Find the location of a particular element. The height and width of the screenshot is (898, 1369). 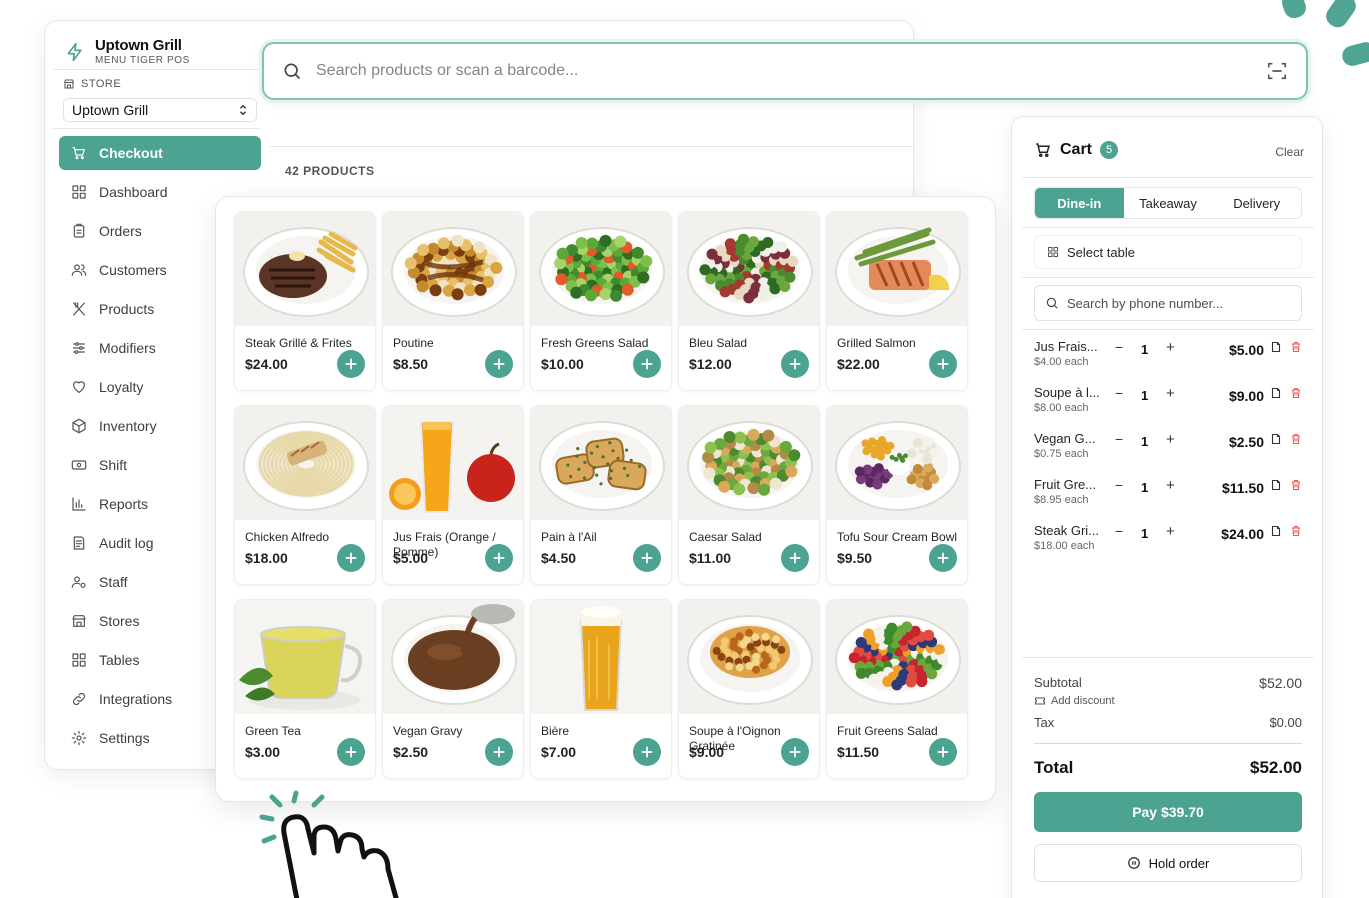

product-card: Jus Frais (Orange / Pomme) $5.00 is located at coordinates (453, 495).